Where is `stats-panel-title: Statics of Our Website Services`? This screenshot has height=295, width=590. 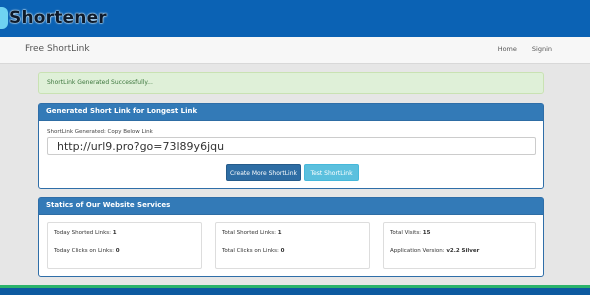 stats-panel-title: Statics of Our Website Services is located at coordinates (108, 205).